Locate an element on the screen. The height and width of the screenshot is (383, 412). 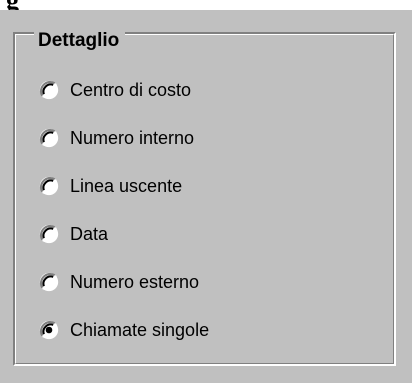
radio-checked-icon is located at coordinates (49, 330).